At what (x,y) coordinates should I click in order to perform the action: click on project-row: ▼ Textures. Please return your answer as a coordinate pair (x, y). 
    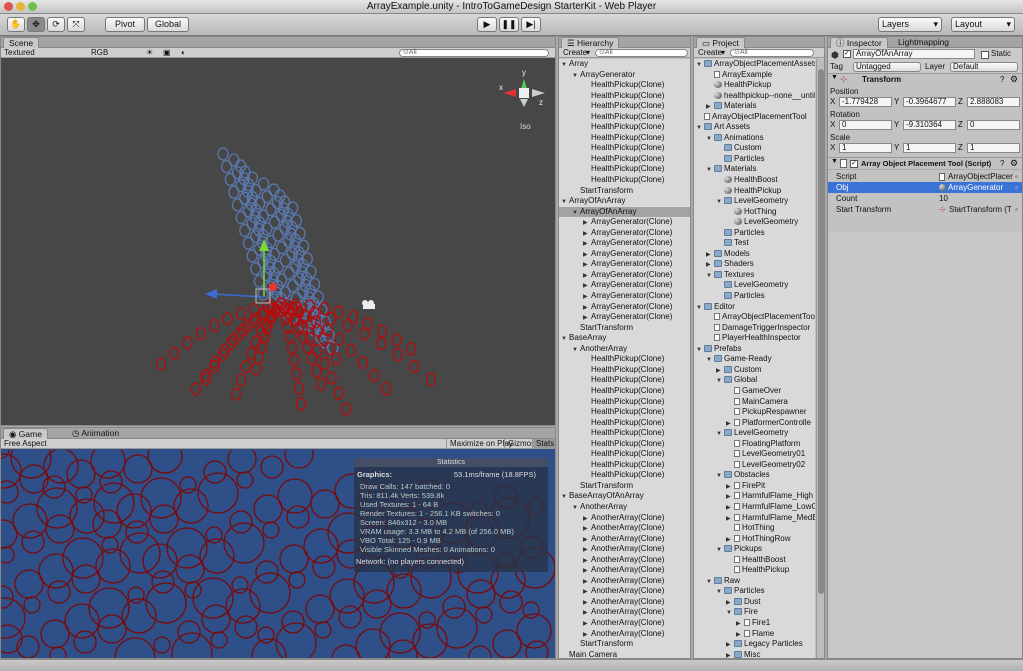
    Looking at the image, I should click on (754, 275).